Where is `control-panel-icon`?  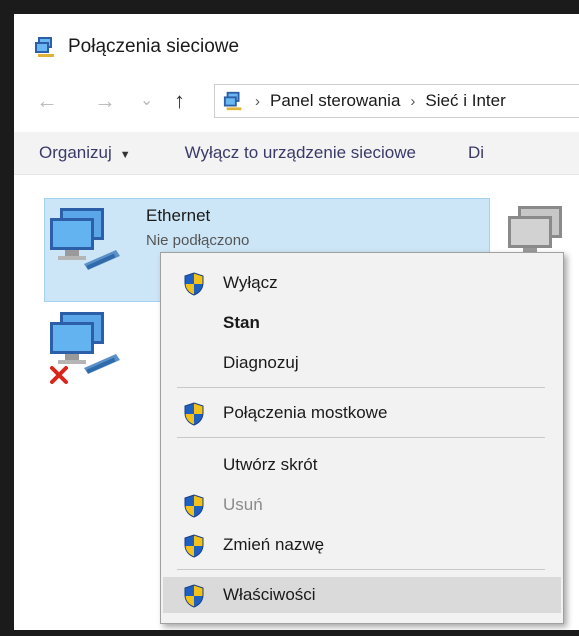 control-panel-icon is located at coordinates (232, 101).